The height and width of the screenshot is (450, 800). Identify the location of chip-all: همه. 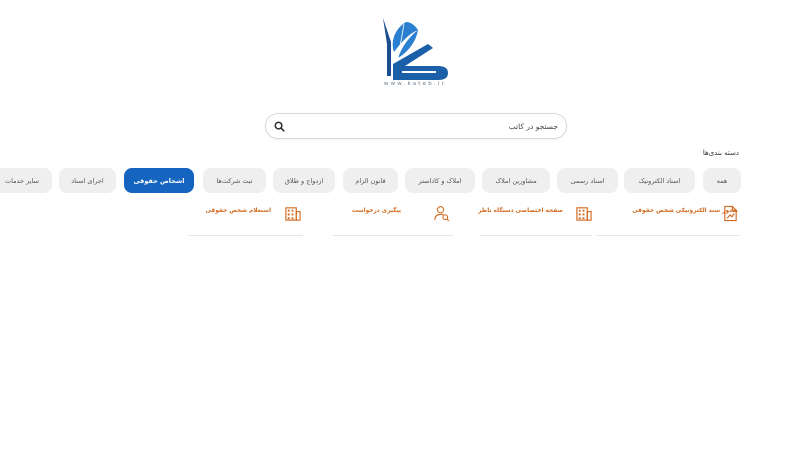
(722, 180).